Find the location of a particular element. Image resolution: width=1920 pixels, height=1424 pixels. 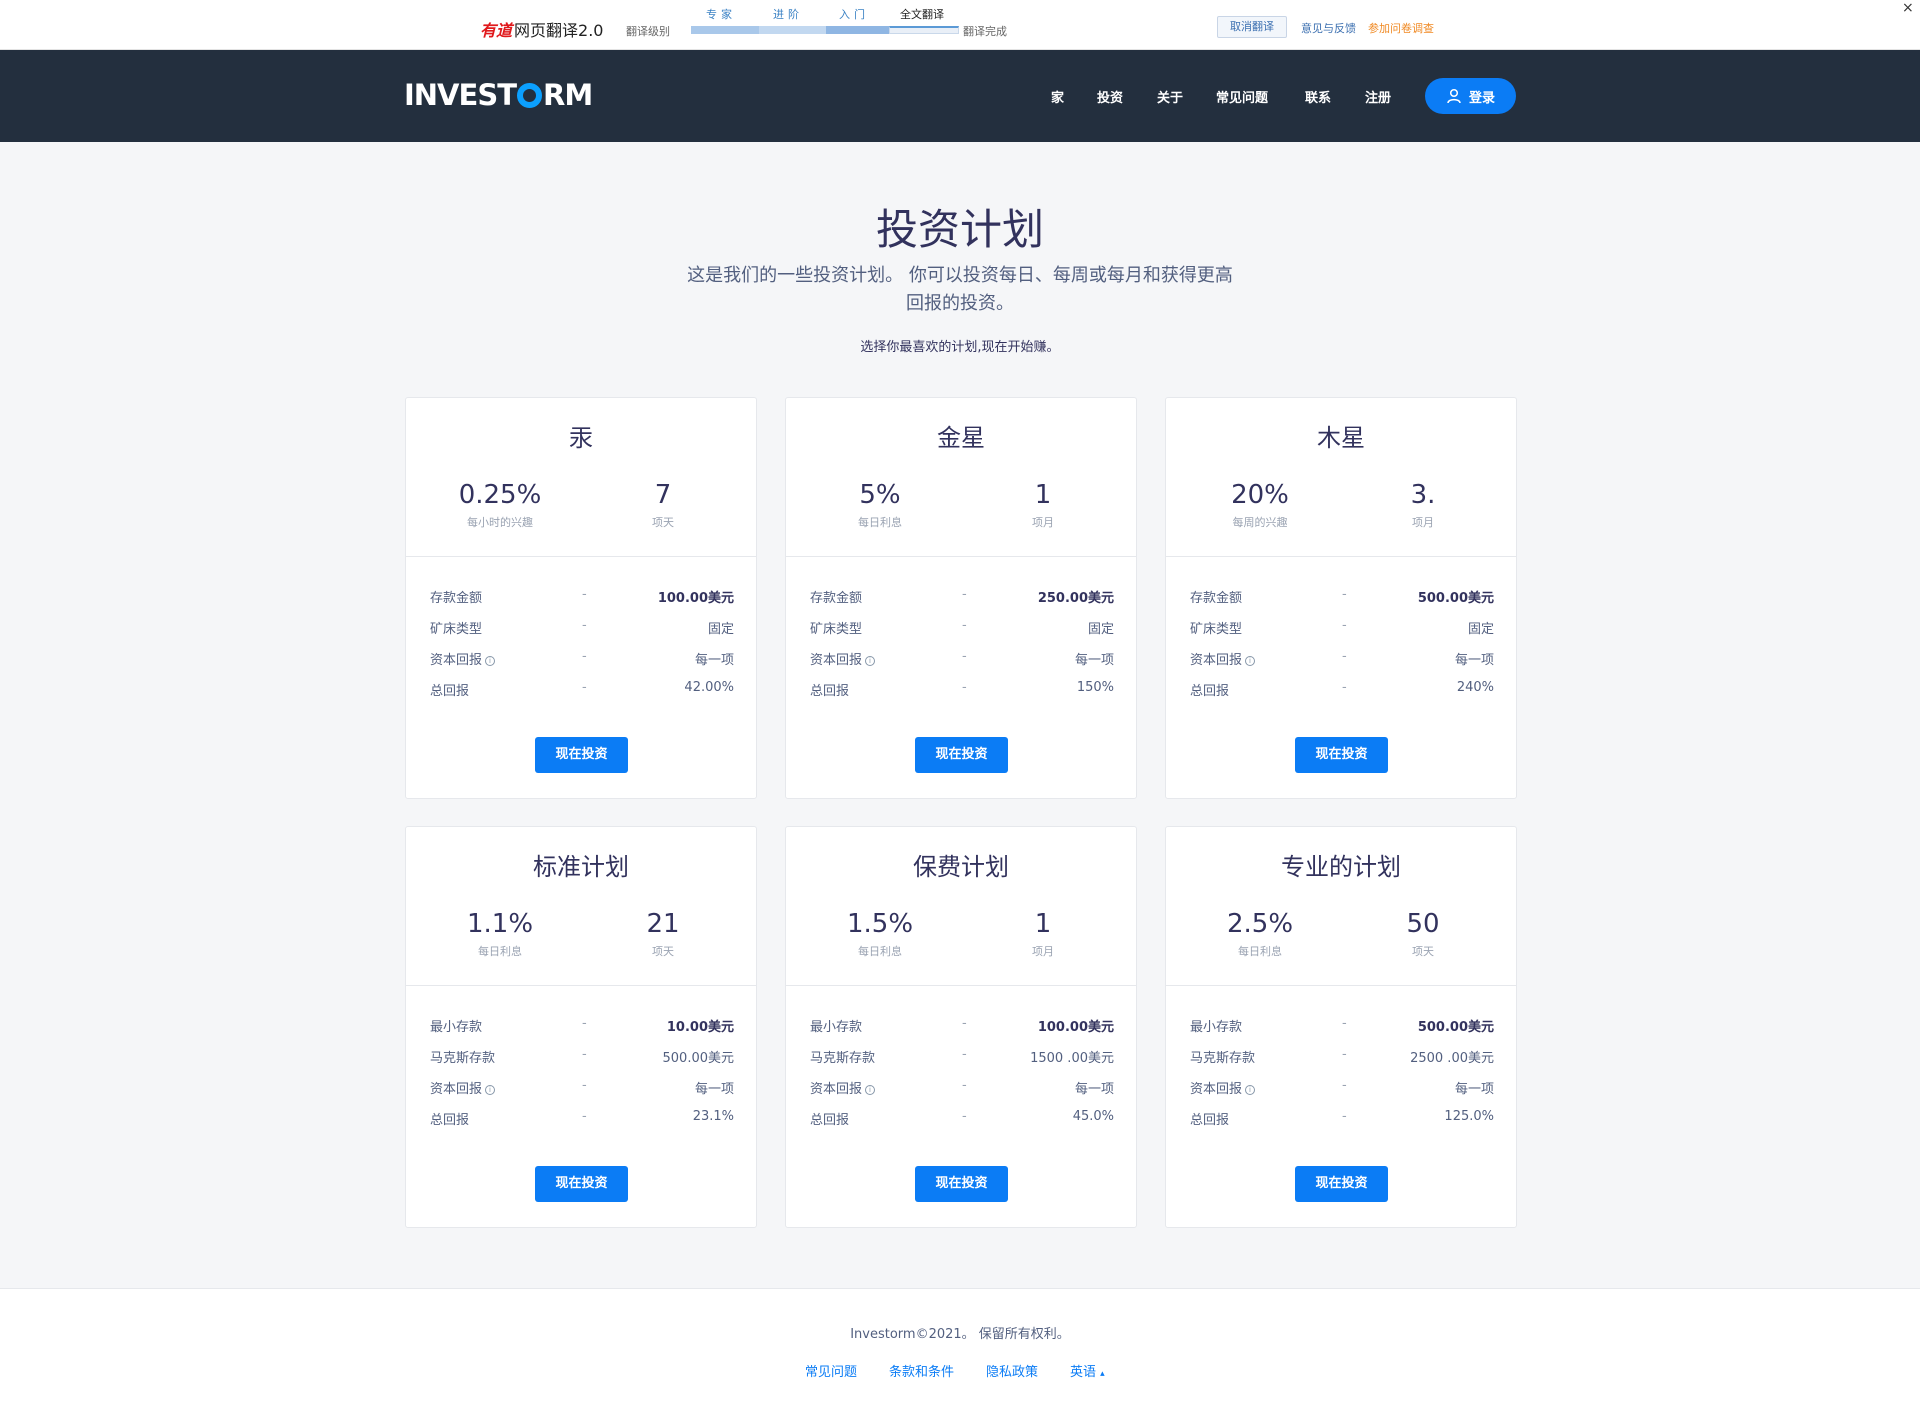

plan-detail-row: 总回报 - 23.1% is located at coordinates (582, 1119).